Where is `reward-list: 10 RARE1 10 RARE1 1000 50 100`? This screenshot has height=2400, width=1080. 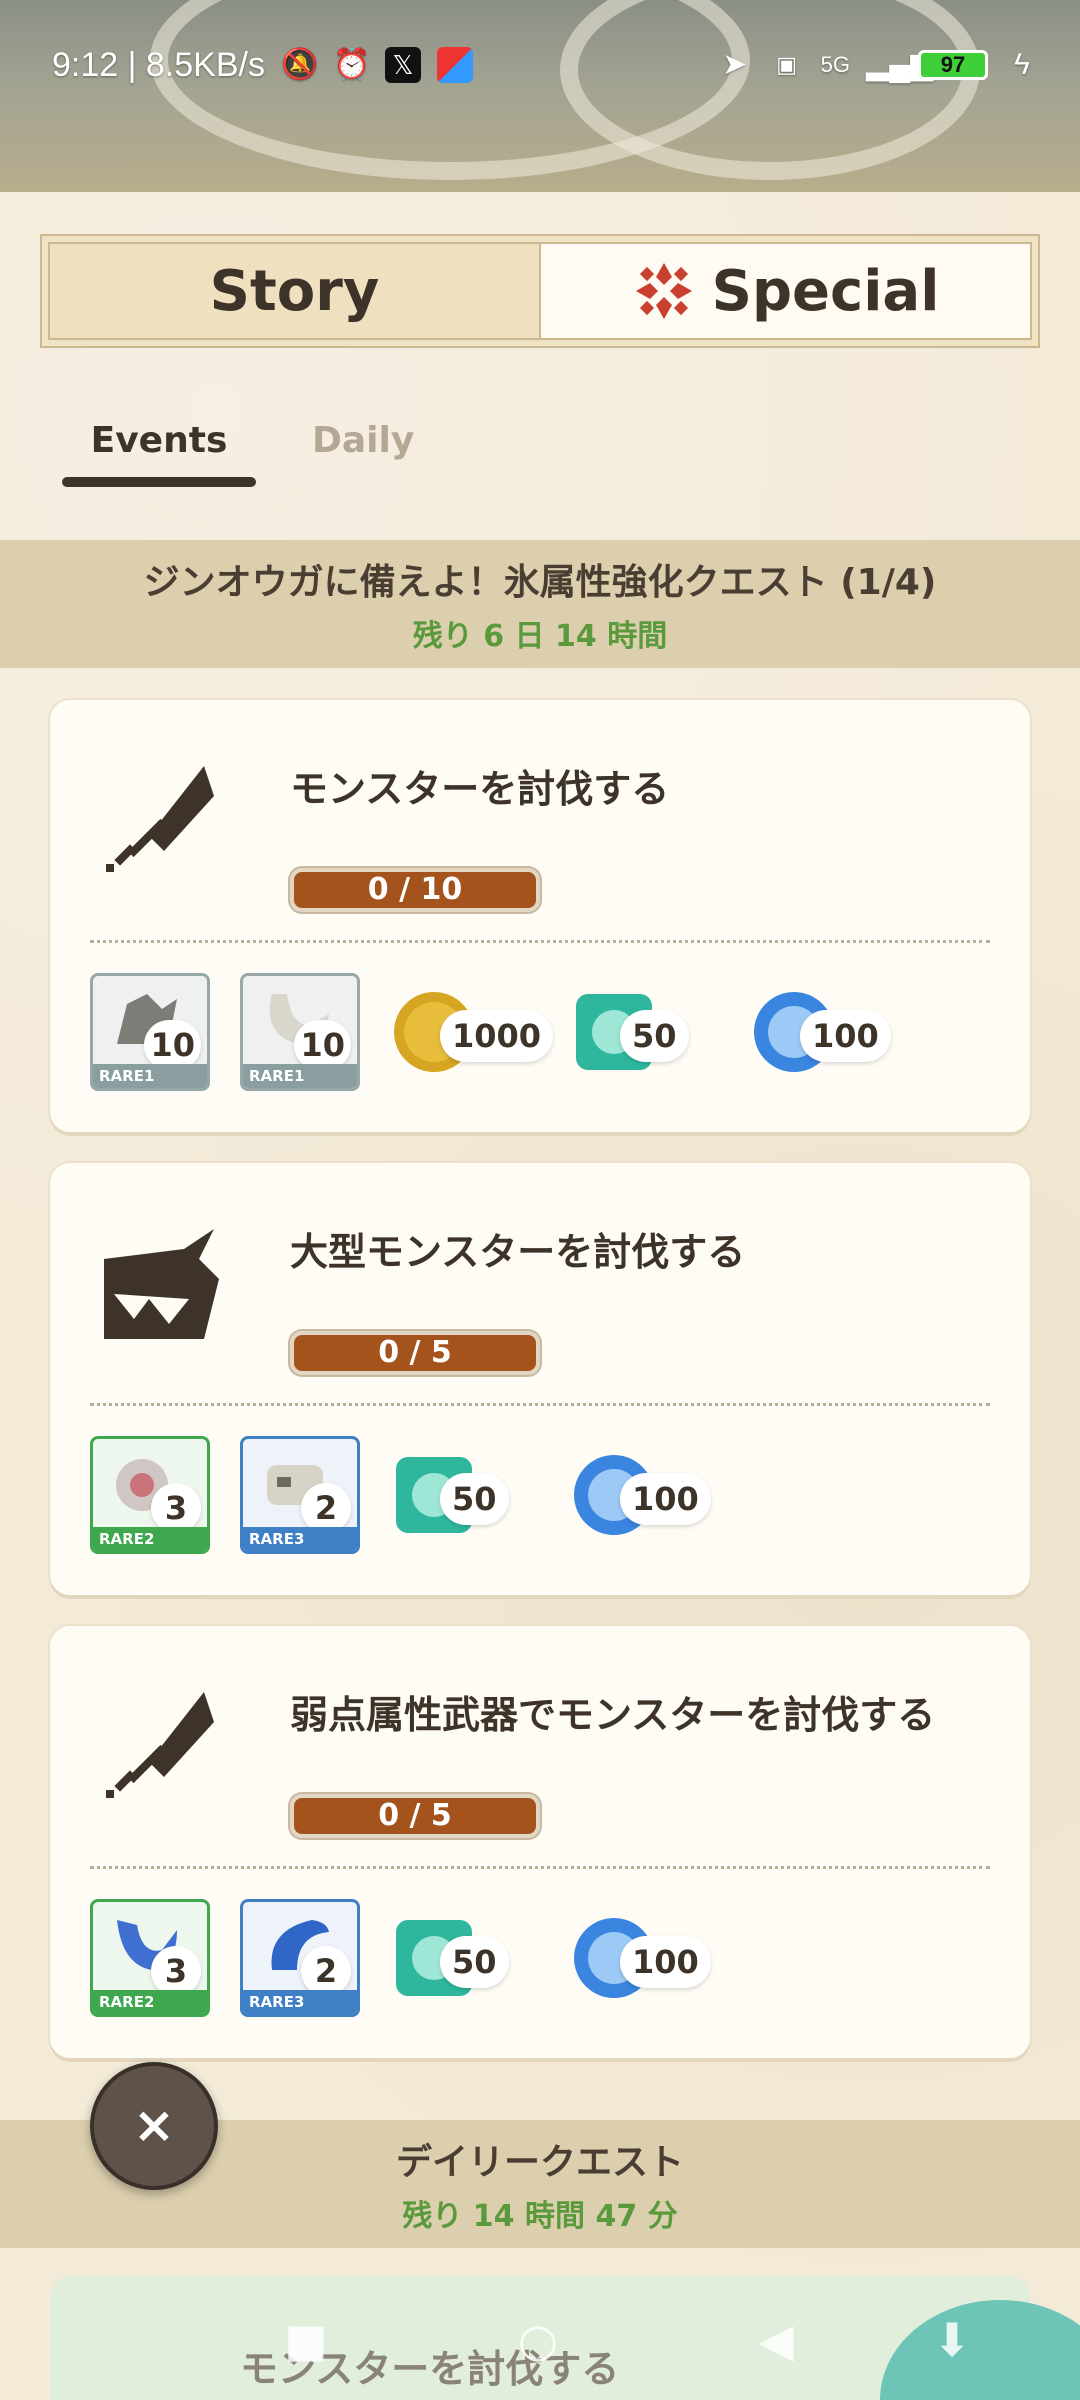 reward-list: 10 RARE1 10 RARE1 1000 50 100 is located at coordinates (495, 1032).